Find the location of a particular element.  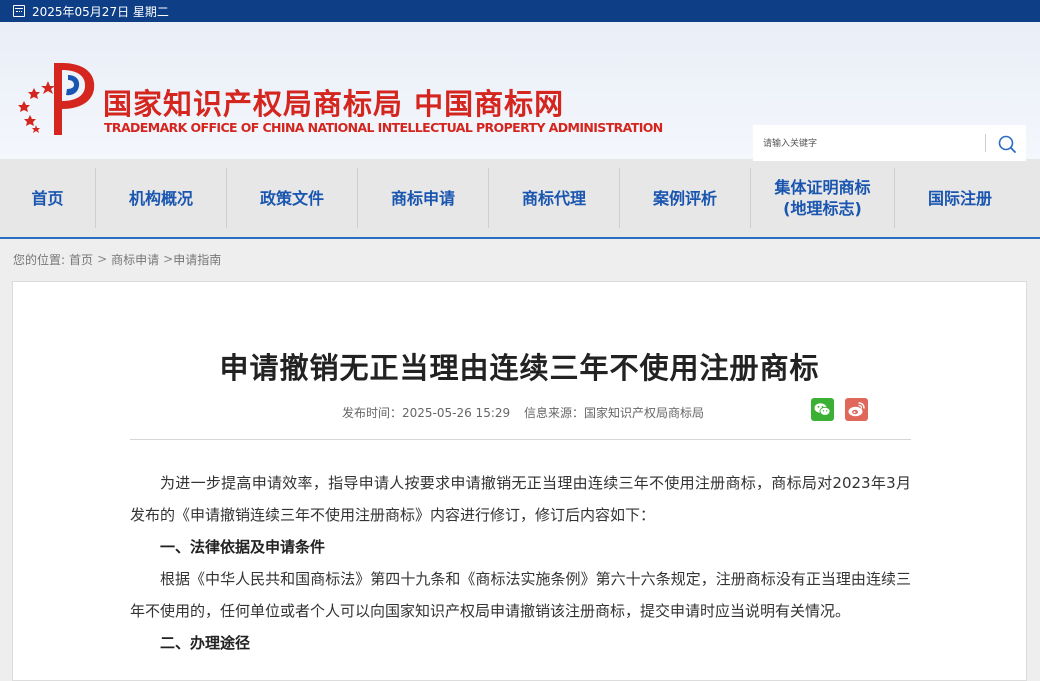

section-heading: 一、法律依据及申请条件 is located at coordinates (243, 547).